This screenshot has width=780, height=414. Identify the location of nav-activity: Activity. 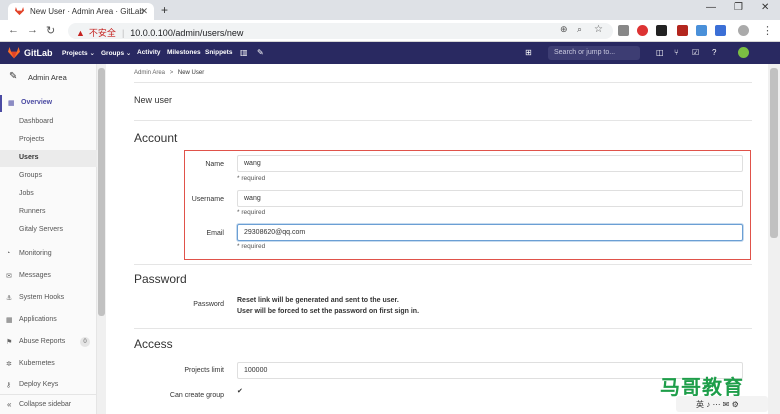
(148, 52).